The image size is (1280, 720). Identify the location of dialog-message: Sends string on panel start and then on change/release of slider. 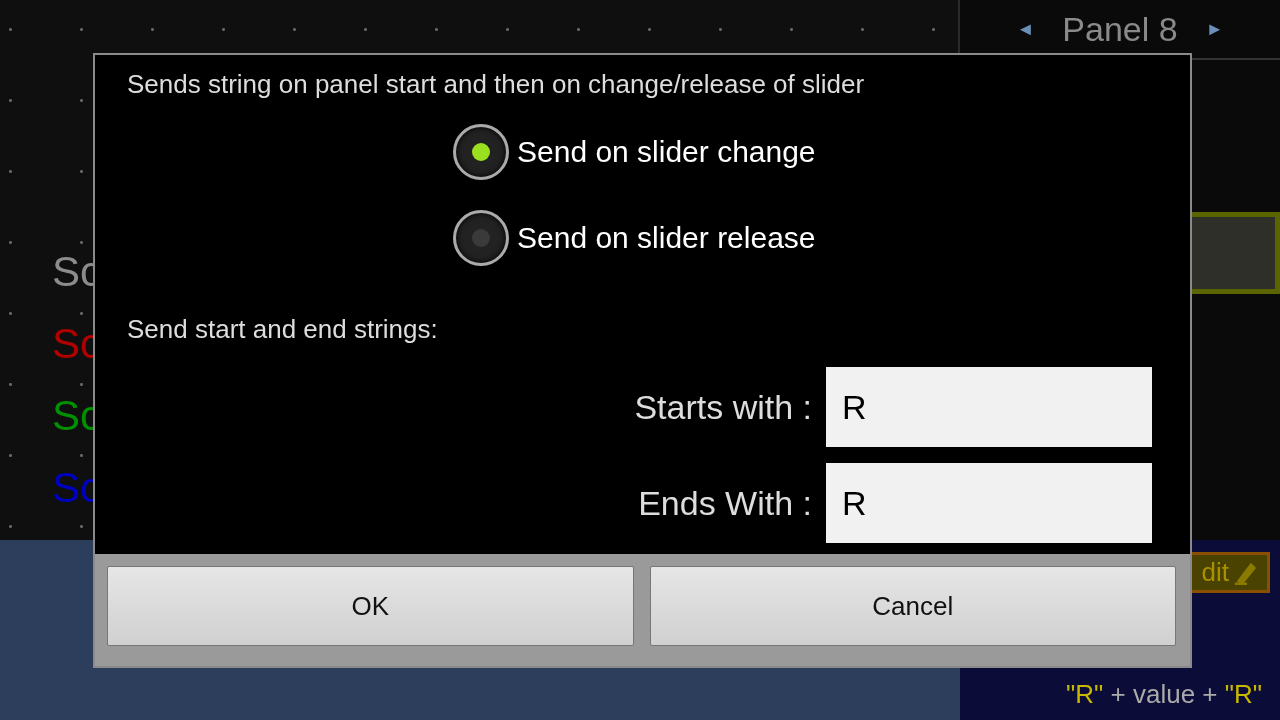
(496, 84).